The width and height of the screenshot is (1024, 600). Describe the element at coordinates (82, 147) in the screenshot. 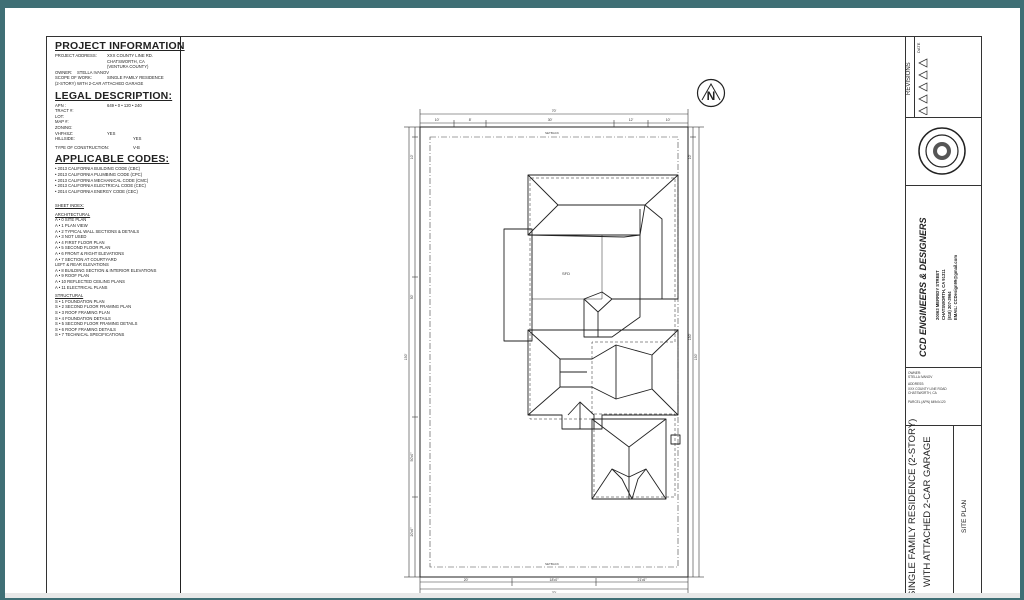

I see `construction-label: TYPE OF CONSTRUCTION:` at that location.